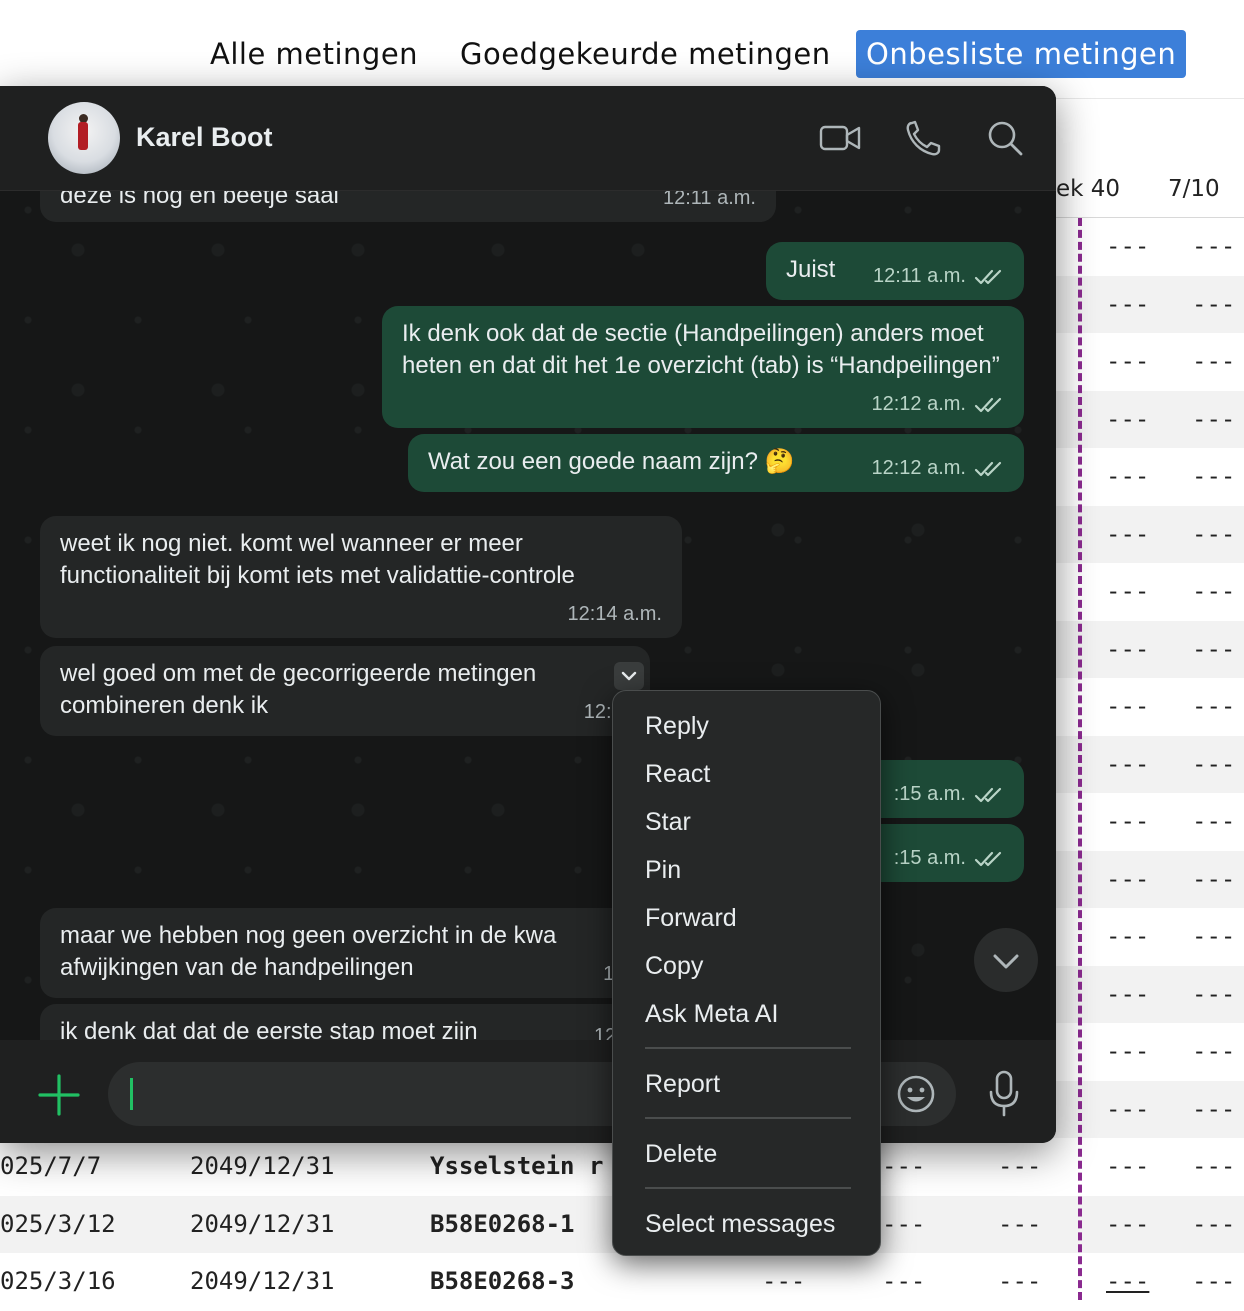 This screenshot has height=1311, width=1244. Describe the element at coordinates (668, 822) in the screenshot. I see `menu-item-star: Star` at that location.